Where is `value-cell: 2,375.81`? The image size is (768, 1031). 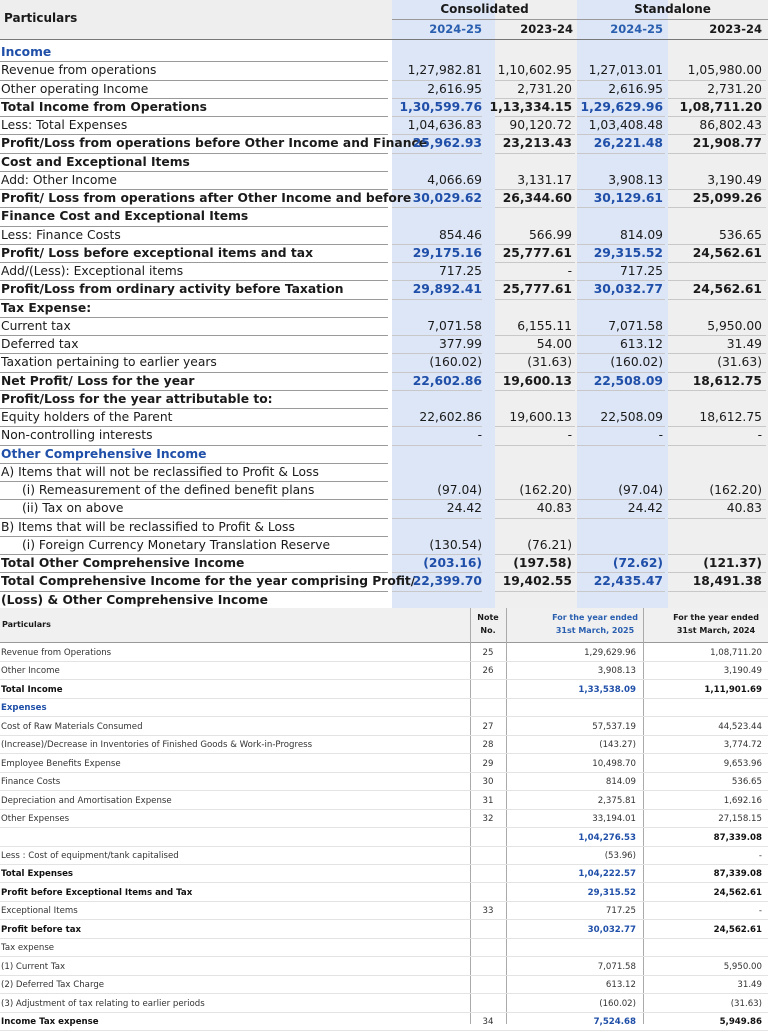 value-cell: 2,375.81 is located at coordinates (616, 800).